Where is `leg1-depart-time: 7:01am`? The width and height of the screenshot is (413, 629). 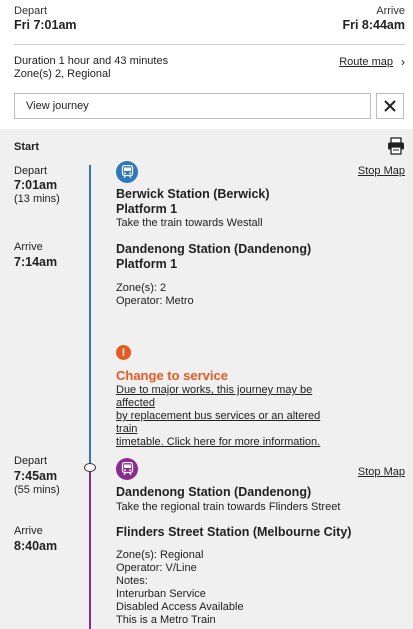 leg1-depart-time: 7:01am is located at coordinates (36, 185).